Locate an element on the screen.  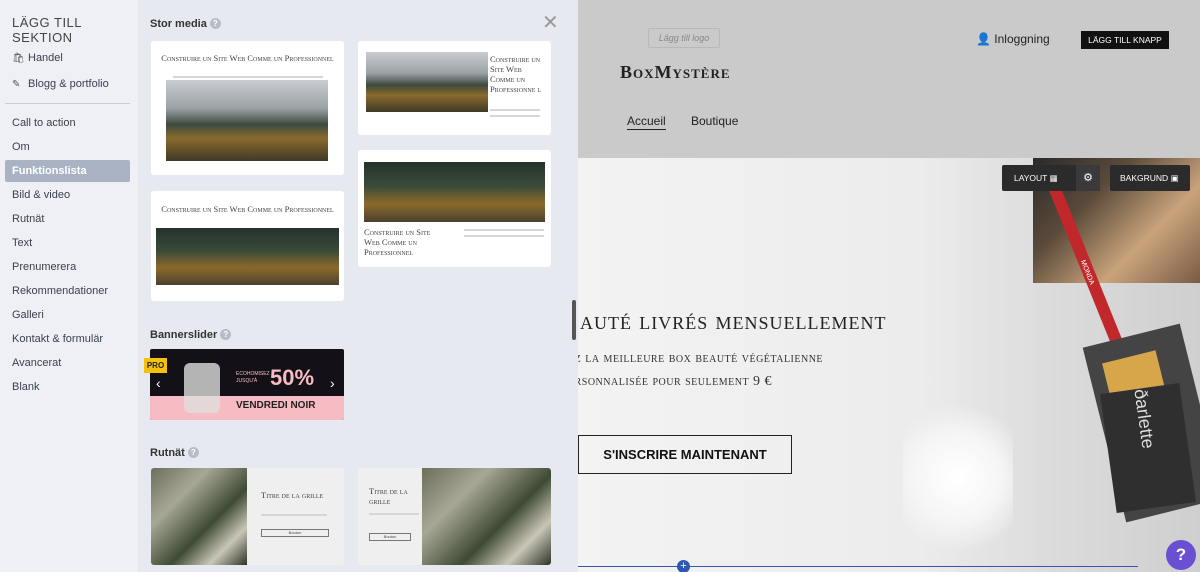
lashes-box-image: ðarlette is located at coordinates (1148, 448).